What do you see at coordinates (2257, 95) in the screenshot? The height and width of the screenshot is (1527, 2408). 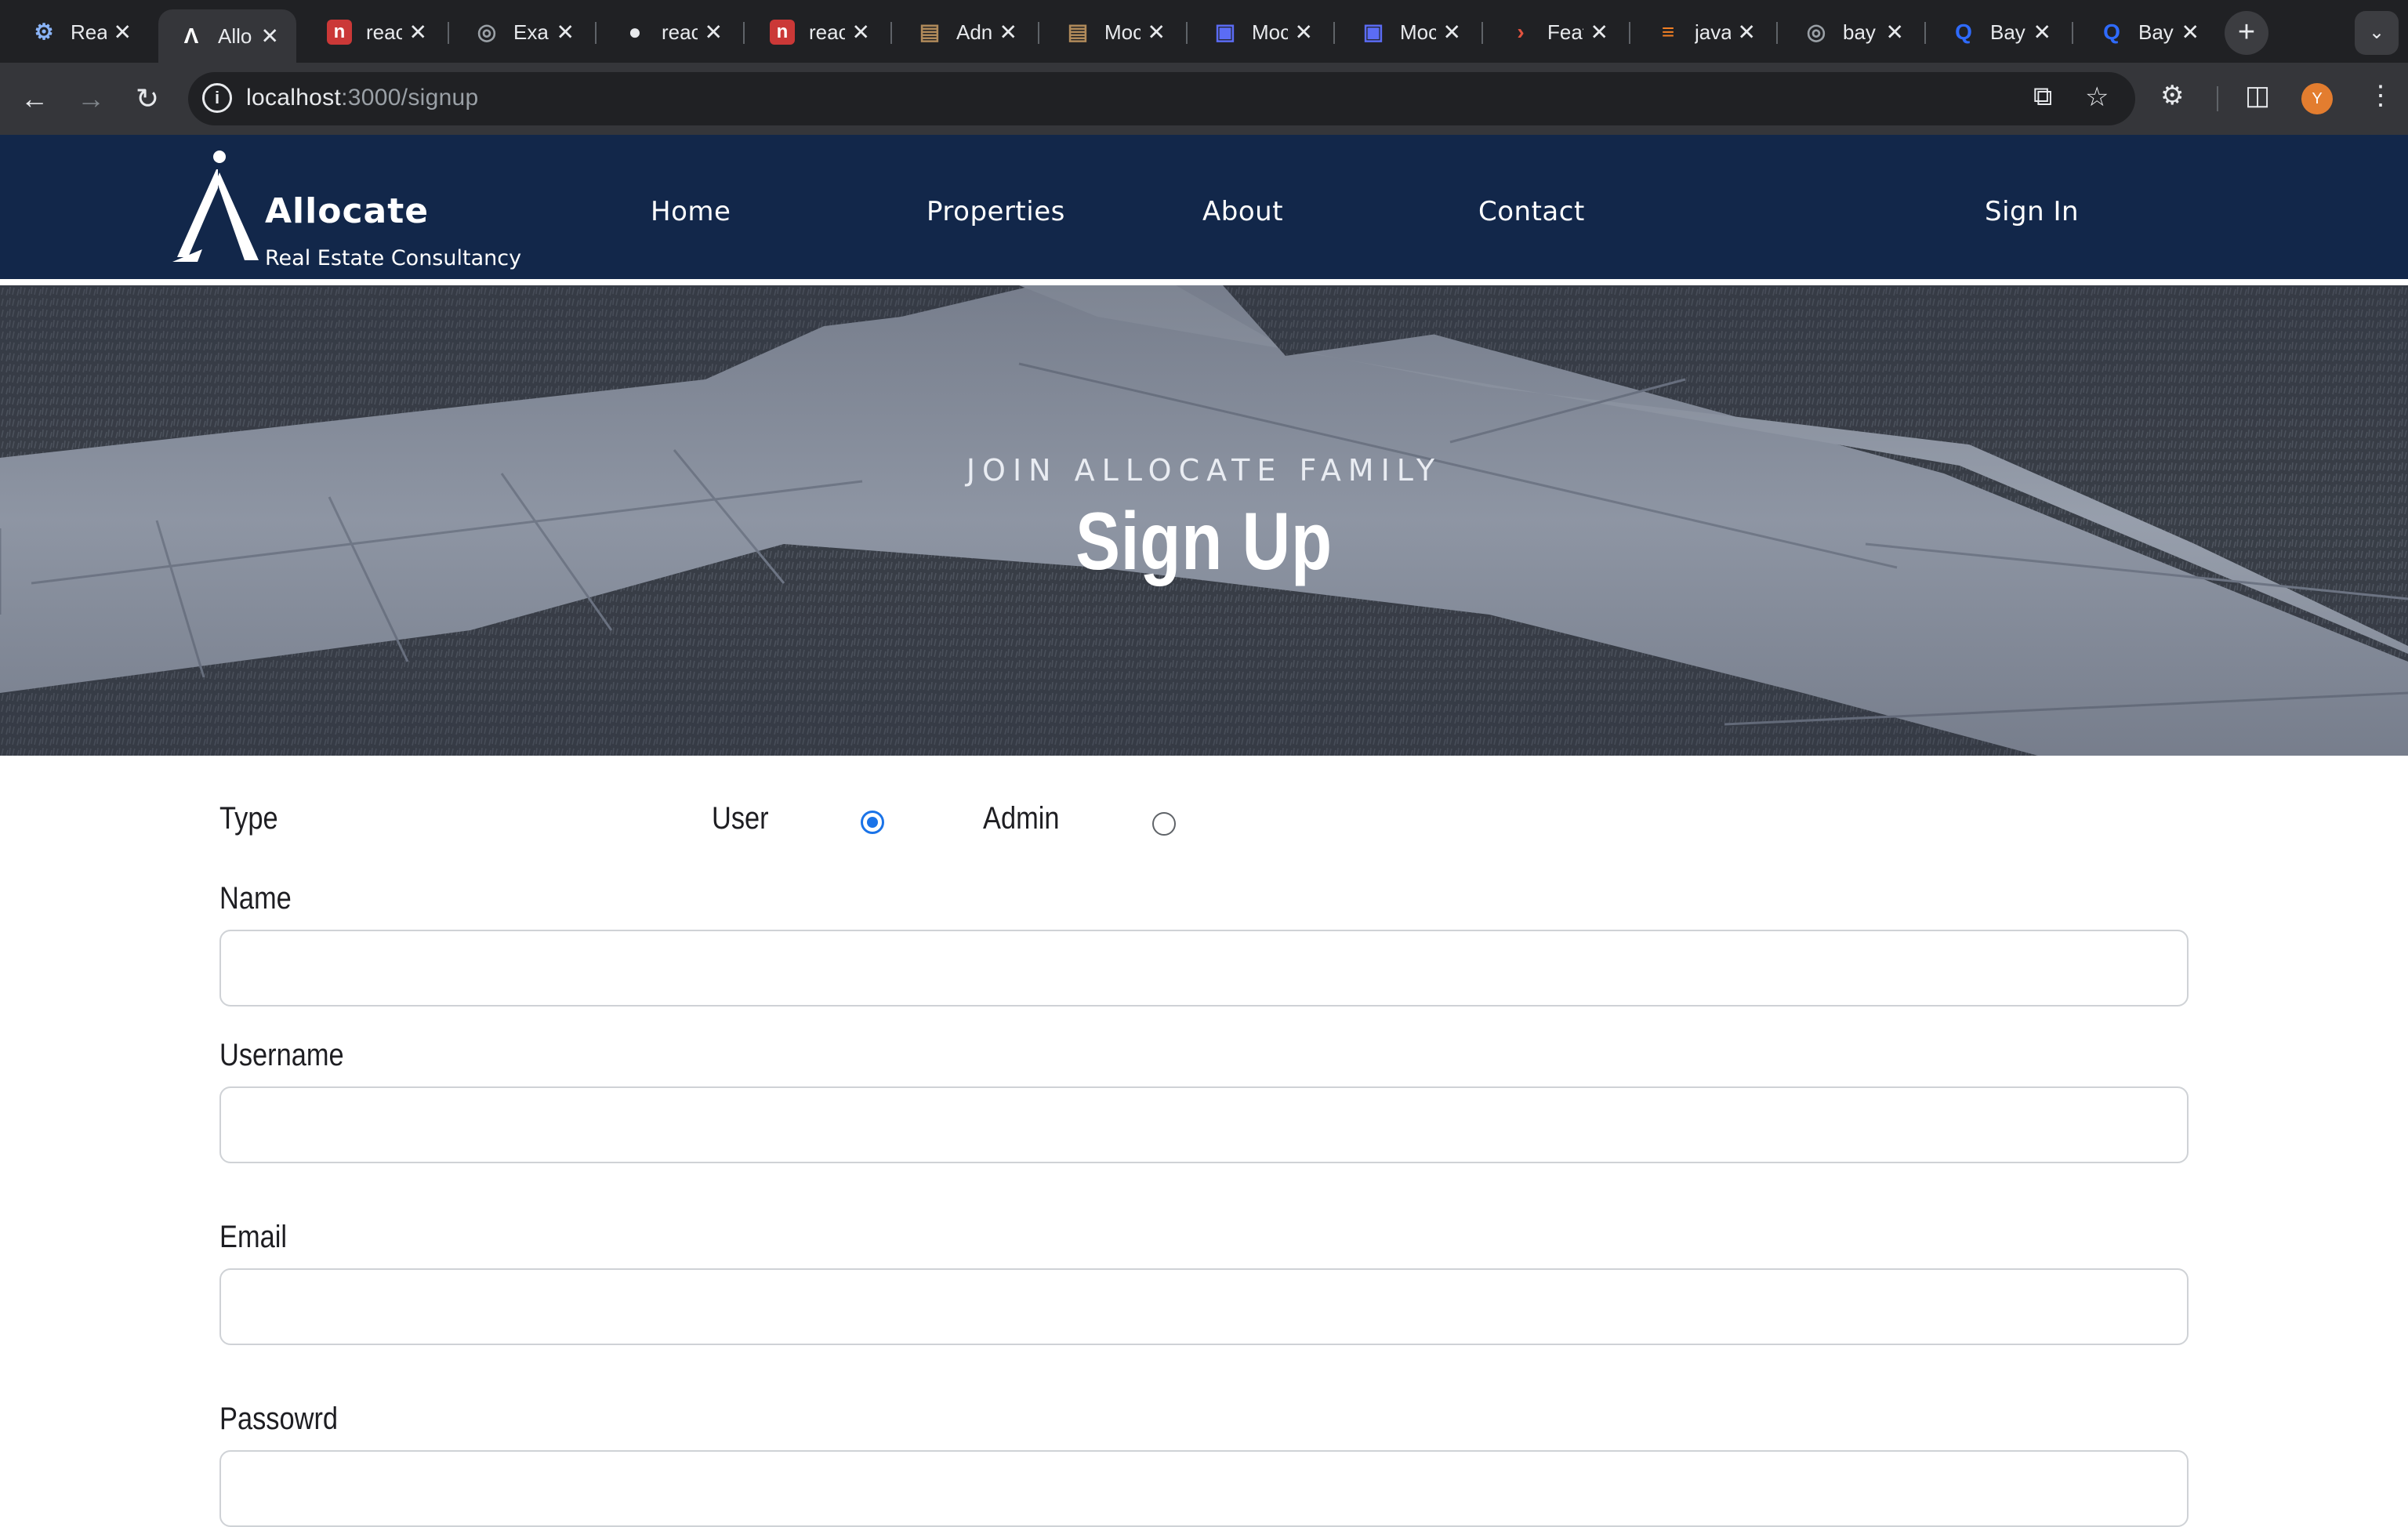 I see `side-panel-icon: ◫` at bounding box center [2257, 95].